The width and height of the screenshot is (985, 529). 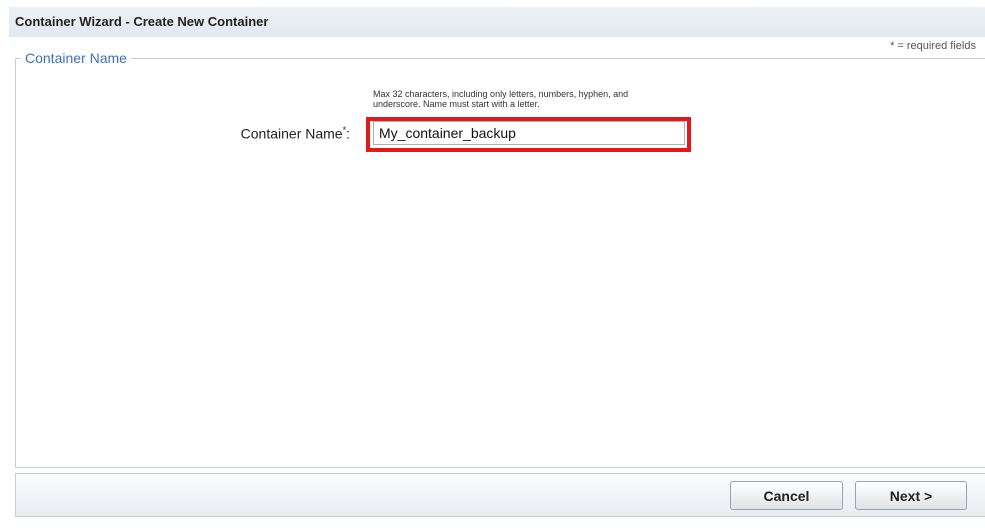 What do you see at coordinates (291, 133) in the screenshot?
I see `label-text: Container Name` at bounding box center [291, 133].